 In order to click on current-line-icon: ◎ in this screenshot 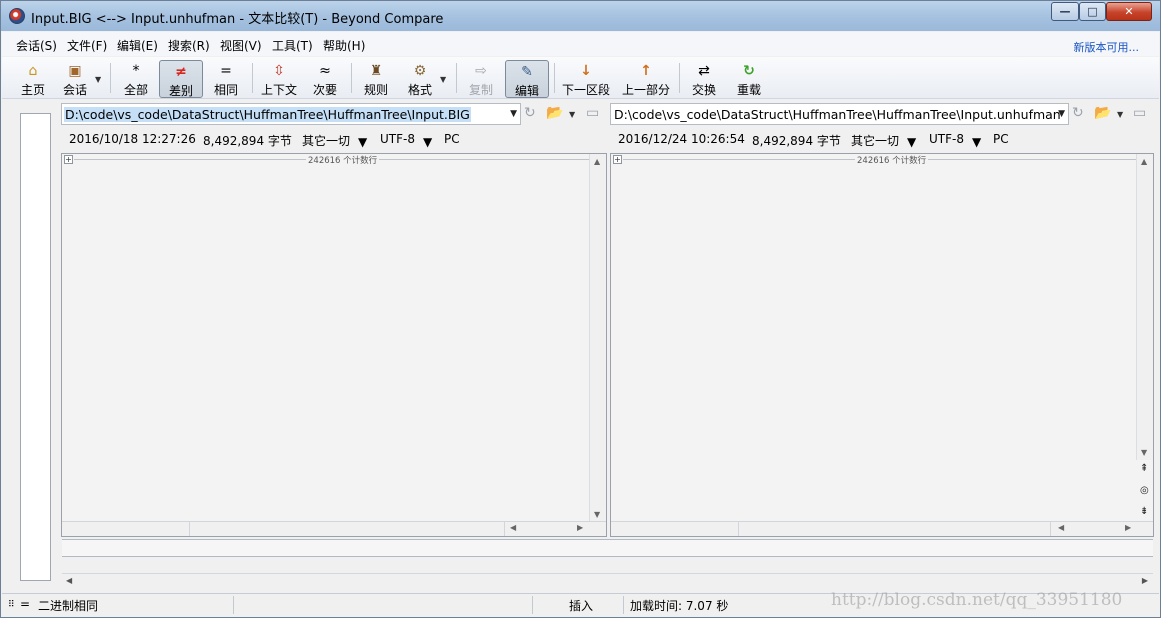, I will do `click(1144, 490)`.